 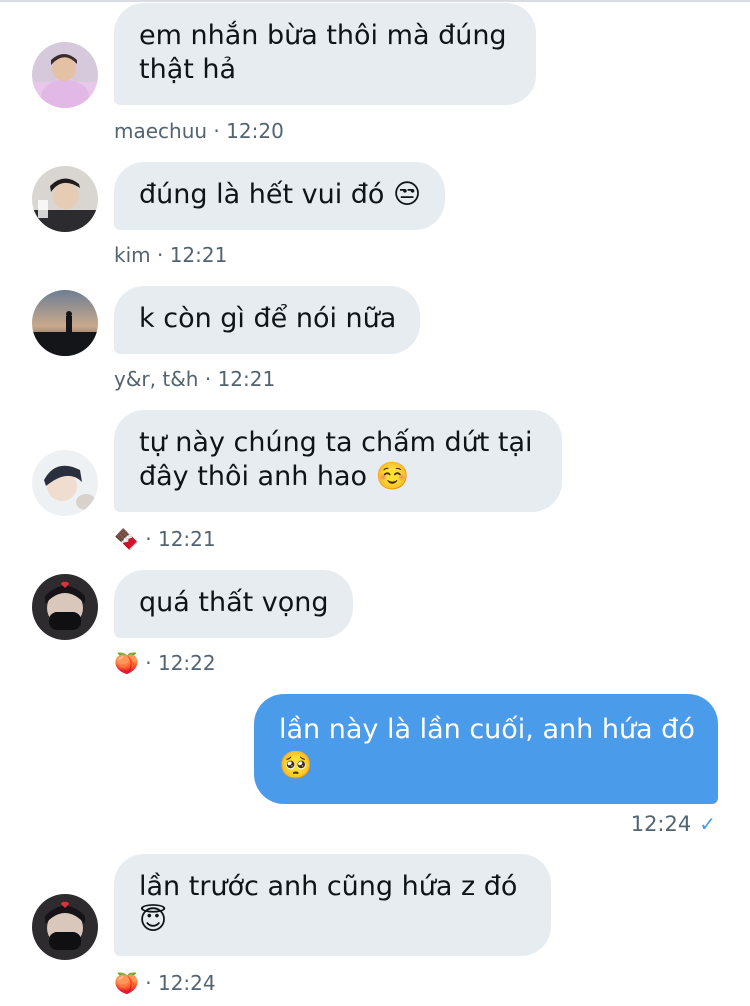 I want to click on message-bubble: đúng là hết vui đó 😒, so click(x=280, y=196).